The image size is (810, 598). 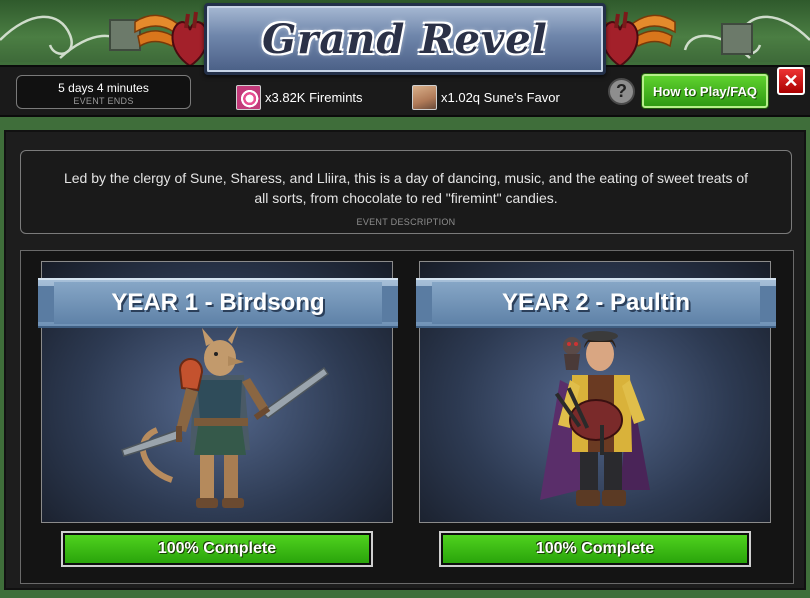 What do you see at coordinates (225, 417) in the screenshot?
I see `birdsong-character-art` at bounding box center [225, 417].